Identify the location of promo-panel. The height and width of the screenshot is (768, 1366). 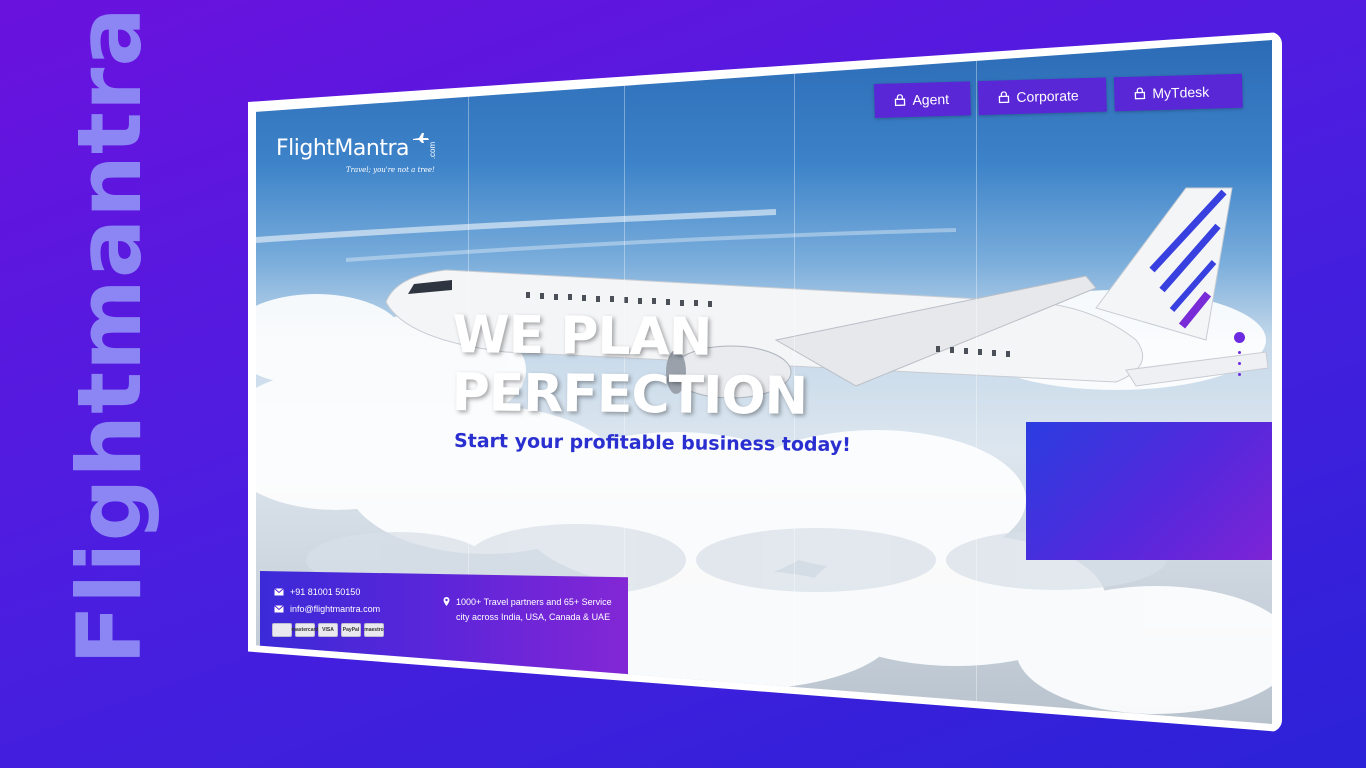
(1149, 491).